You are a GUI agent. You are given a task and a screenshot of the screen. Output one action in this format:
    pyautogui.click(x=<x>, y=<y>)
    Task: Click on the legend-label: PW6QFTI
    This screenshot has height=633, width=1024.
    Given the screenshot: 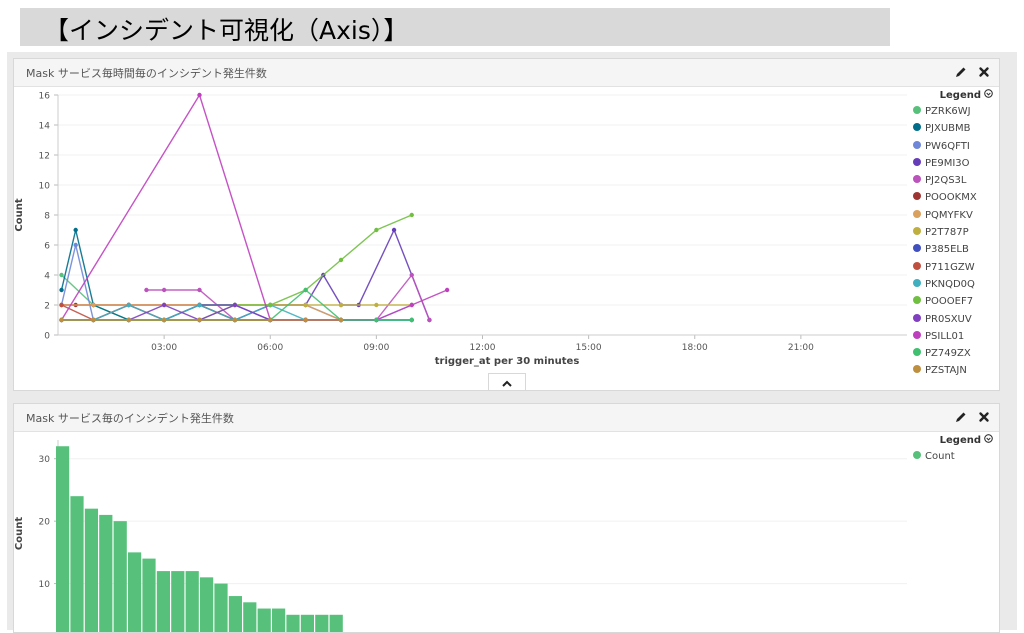 What is the action you would take?
    pyautogui.click(x=947, y=146)
    